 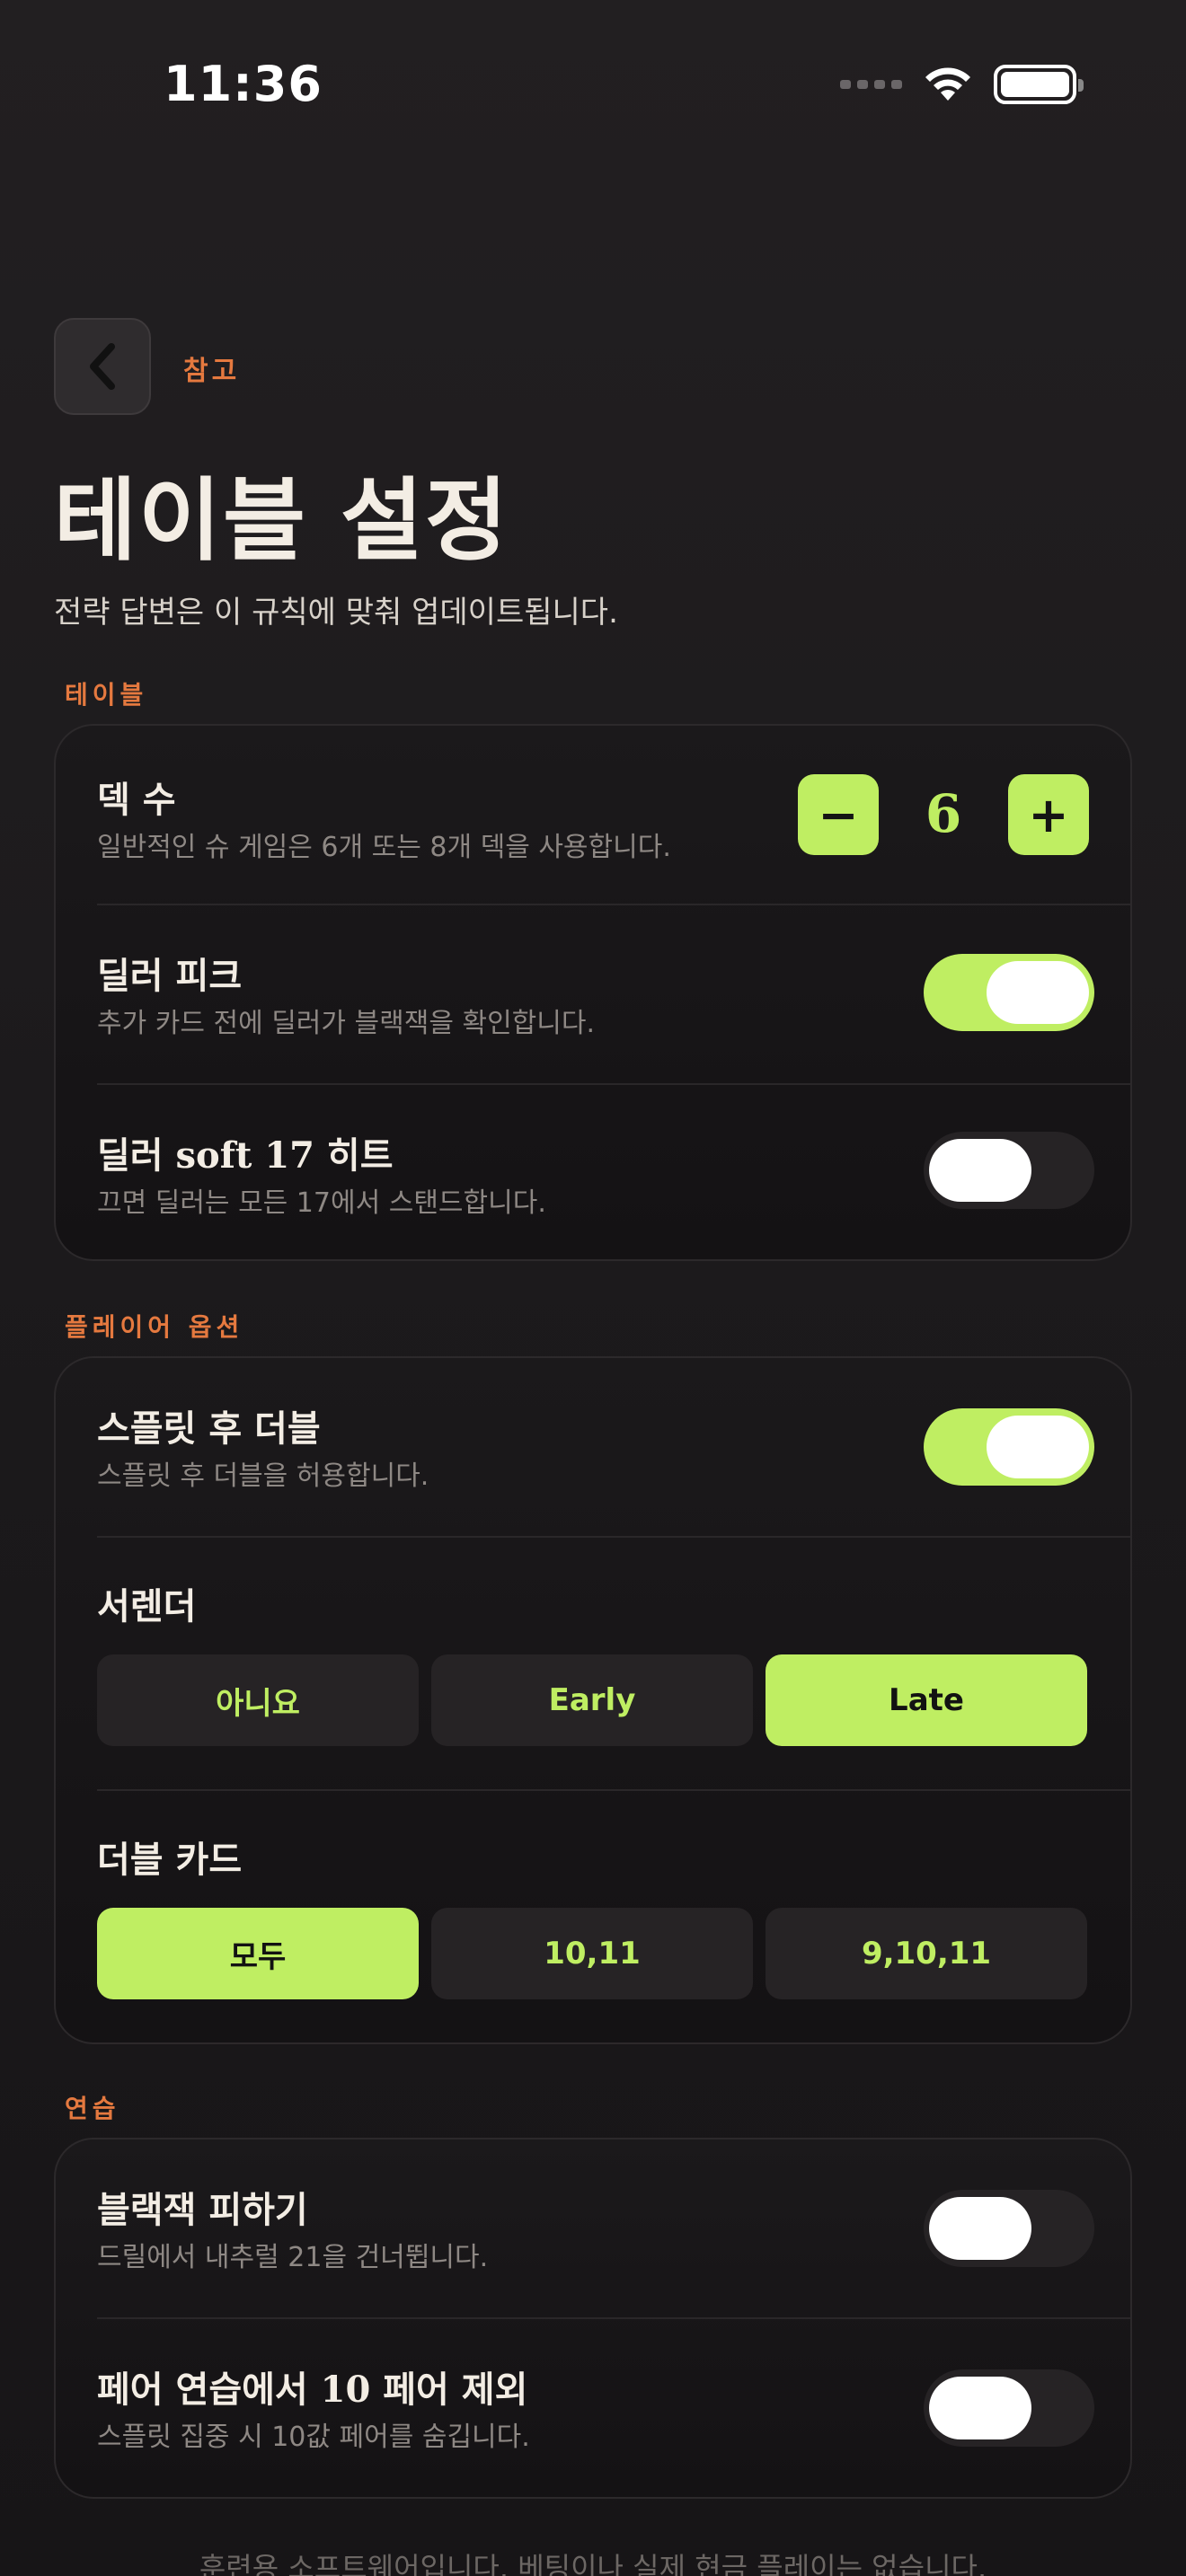 I want to click on status-icons, so click(x=962, y=84).